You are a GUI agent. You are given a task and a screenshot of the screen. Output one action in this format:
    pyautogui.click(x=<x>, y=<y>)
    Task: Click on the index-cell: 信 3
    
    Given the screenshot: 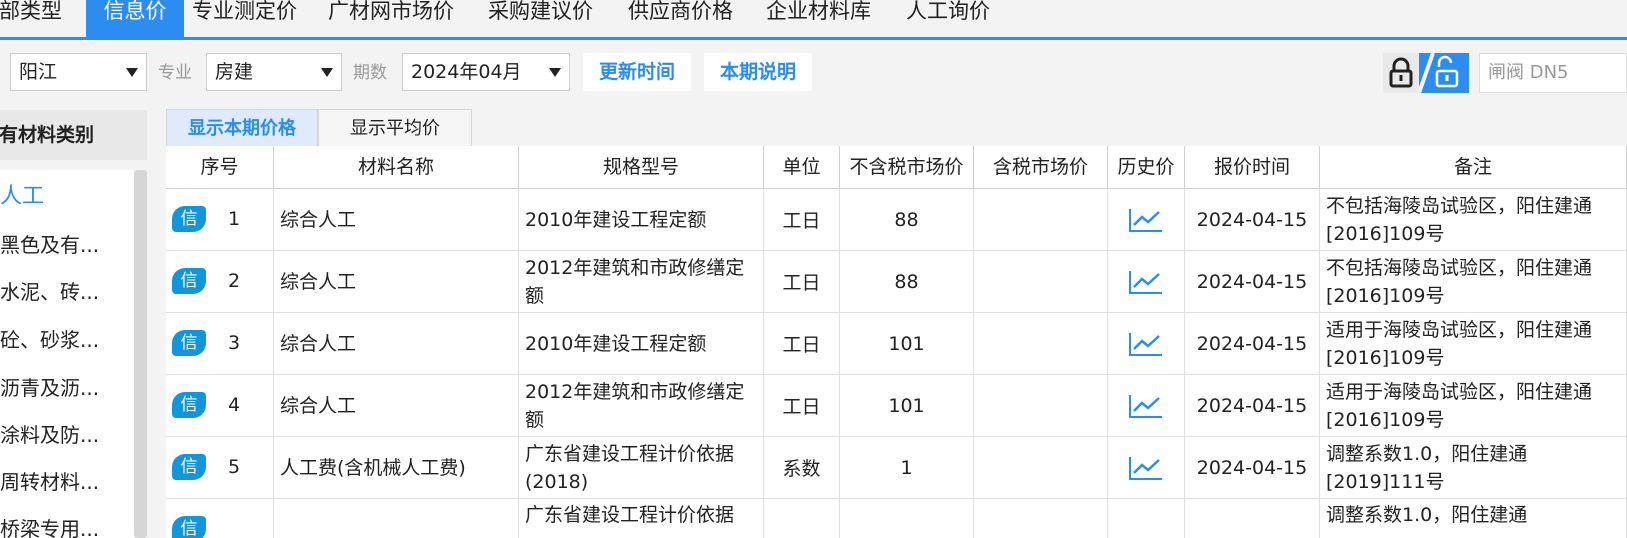 What is the action you would take?
    pyautogui.click(x=220, y=343)
    